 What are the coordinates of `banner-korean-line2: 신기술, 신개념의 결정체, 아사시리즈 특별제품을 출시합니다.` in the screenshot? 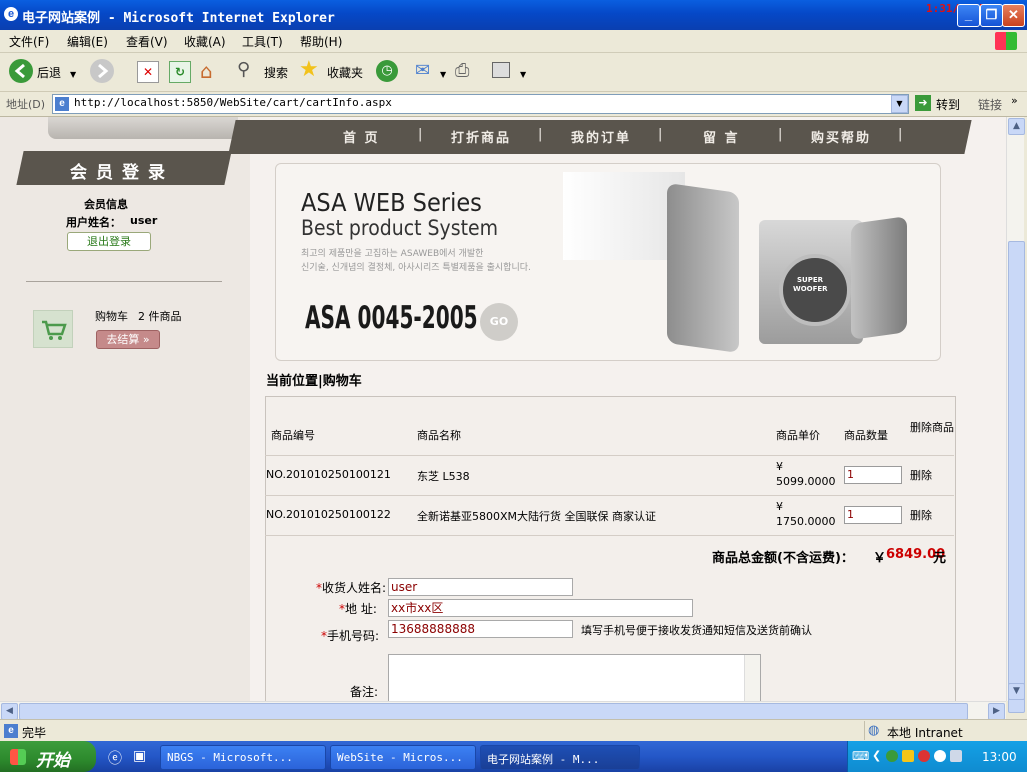 It's located at (416, 268).